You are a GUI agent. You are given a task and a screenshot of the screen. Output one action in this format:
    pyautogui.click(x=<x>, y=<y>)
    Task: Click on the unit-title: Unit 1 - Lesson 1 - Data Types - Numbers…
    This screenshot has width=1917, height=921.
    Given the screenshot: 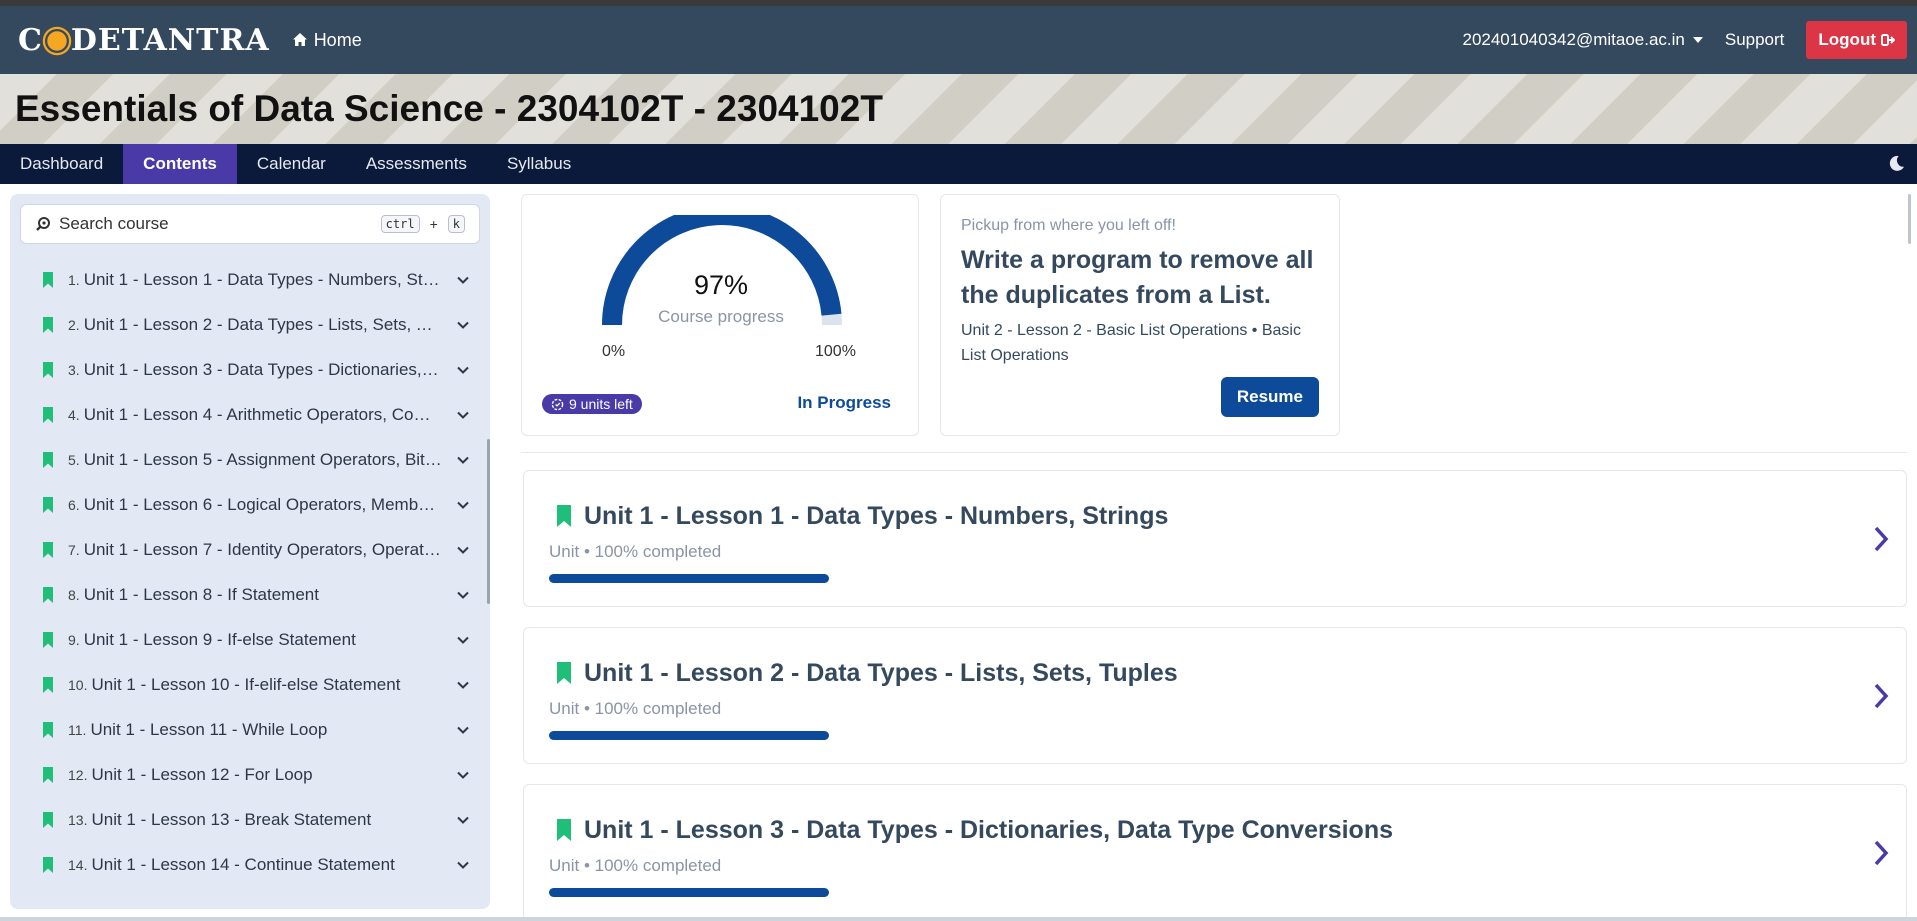 What is the action you would take?
    pyautogui.click(x=876, y=516)
    